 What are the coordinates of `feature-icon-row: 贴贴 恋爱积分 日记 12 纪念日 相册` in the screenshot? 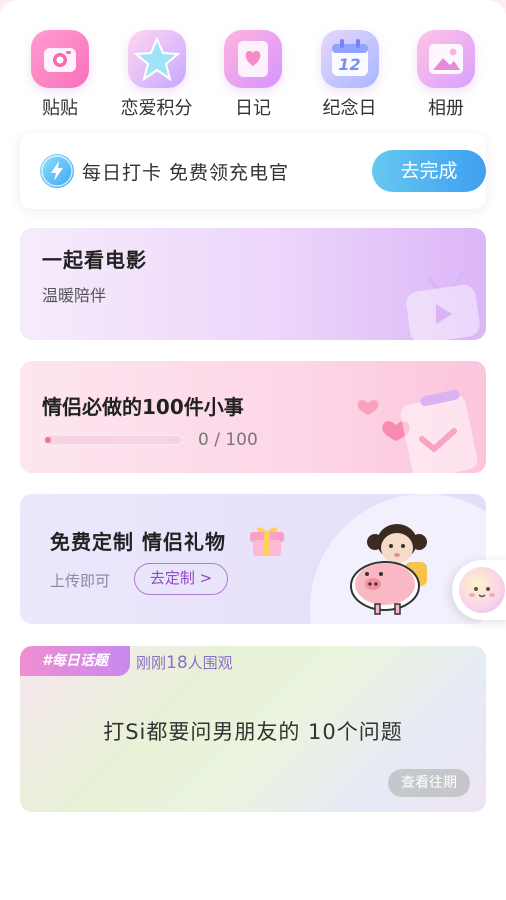 It's located at (253, 75).